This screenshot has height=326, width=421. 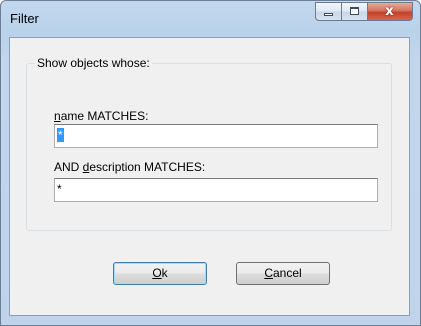 What do you see at coordinates (68, 167) in the screenshot?
I see `description-label-prefix: AND` at bounding box center [68, 167].